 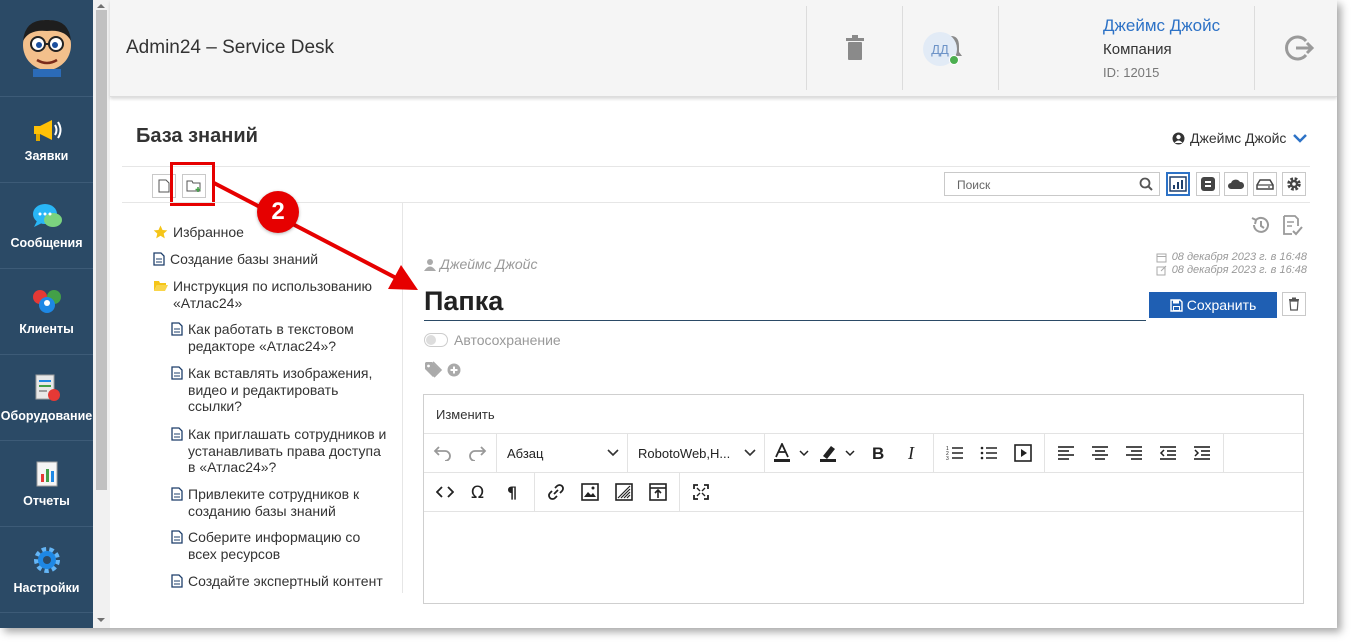 I want to click on special-char-button: Ω, so click(x=479, y=492).